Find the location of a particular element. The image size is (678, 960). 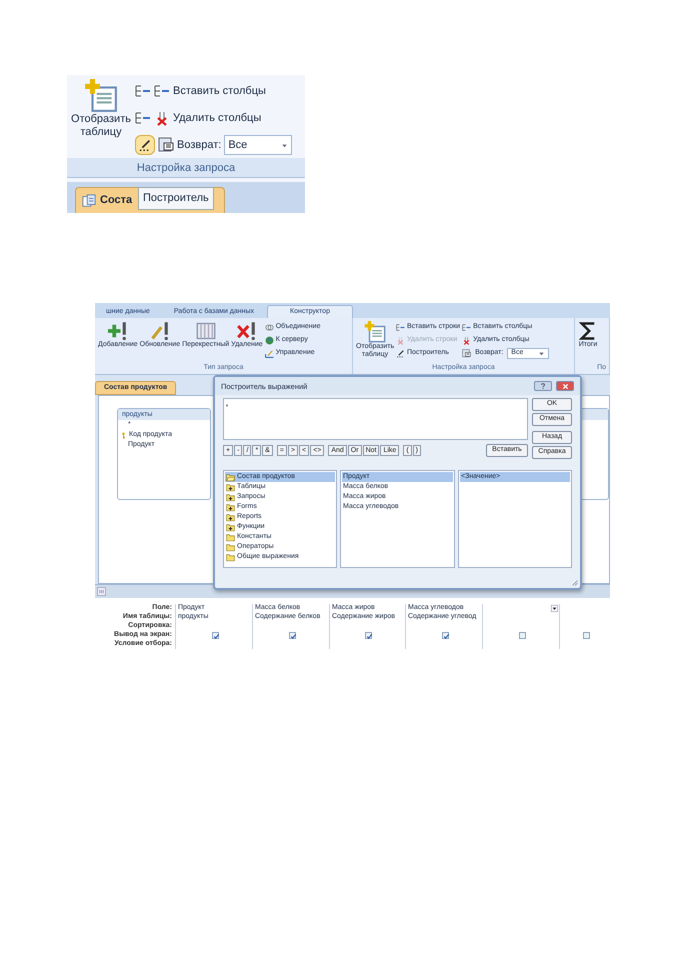

return-label: Возврат: is located at coordinates (199, 145).